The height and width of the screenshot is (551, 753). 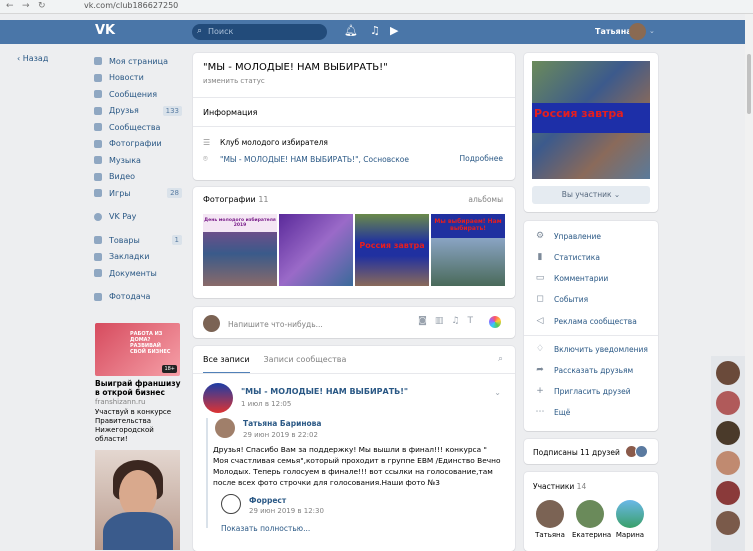 What do you see at coordinates (582, 391) in the screenshot?
I see `menu-invite: + Пригласить друзей` at bounding box center [582, 391].